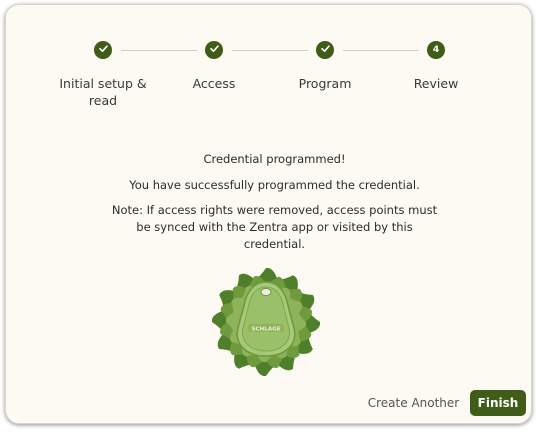 The image size is (546, 433). I want to click on step-4-label: Review, so click(436, 83).